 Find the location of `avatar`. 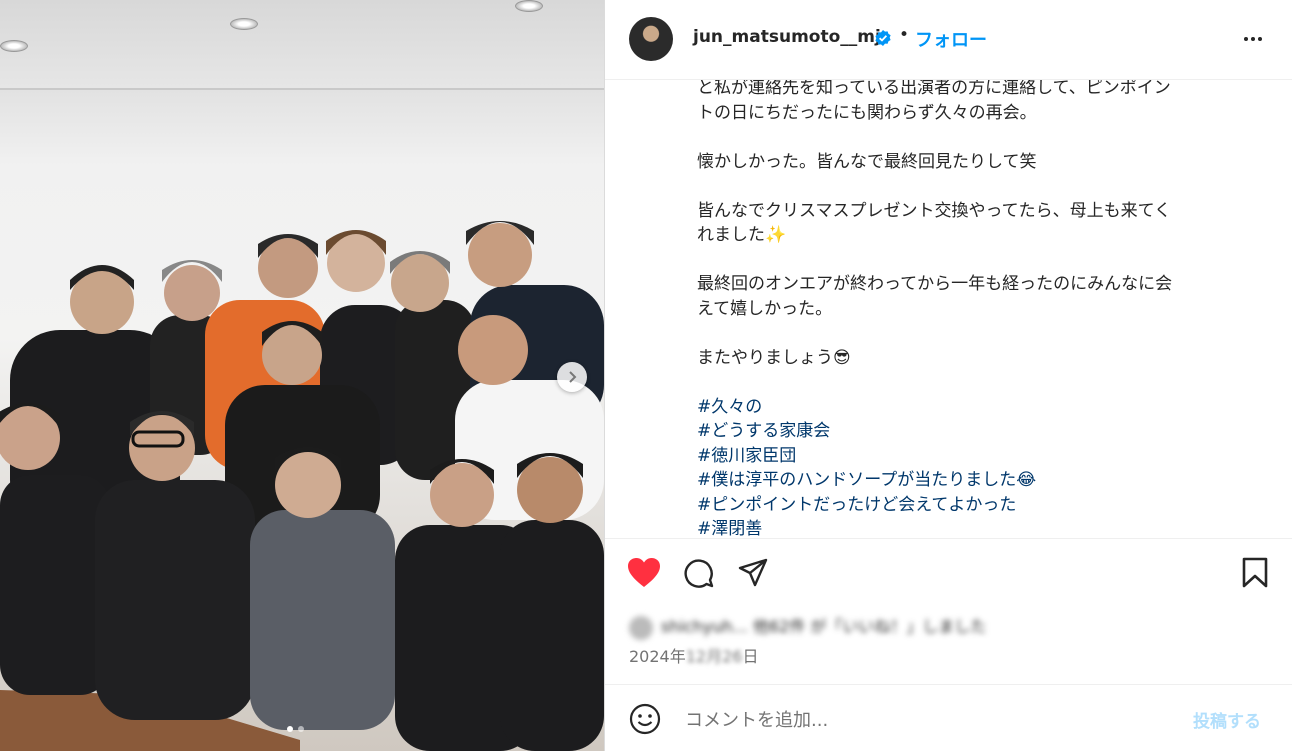

avatar is located at coordinates (651, 39).